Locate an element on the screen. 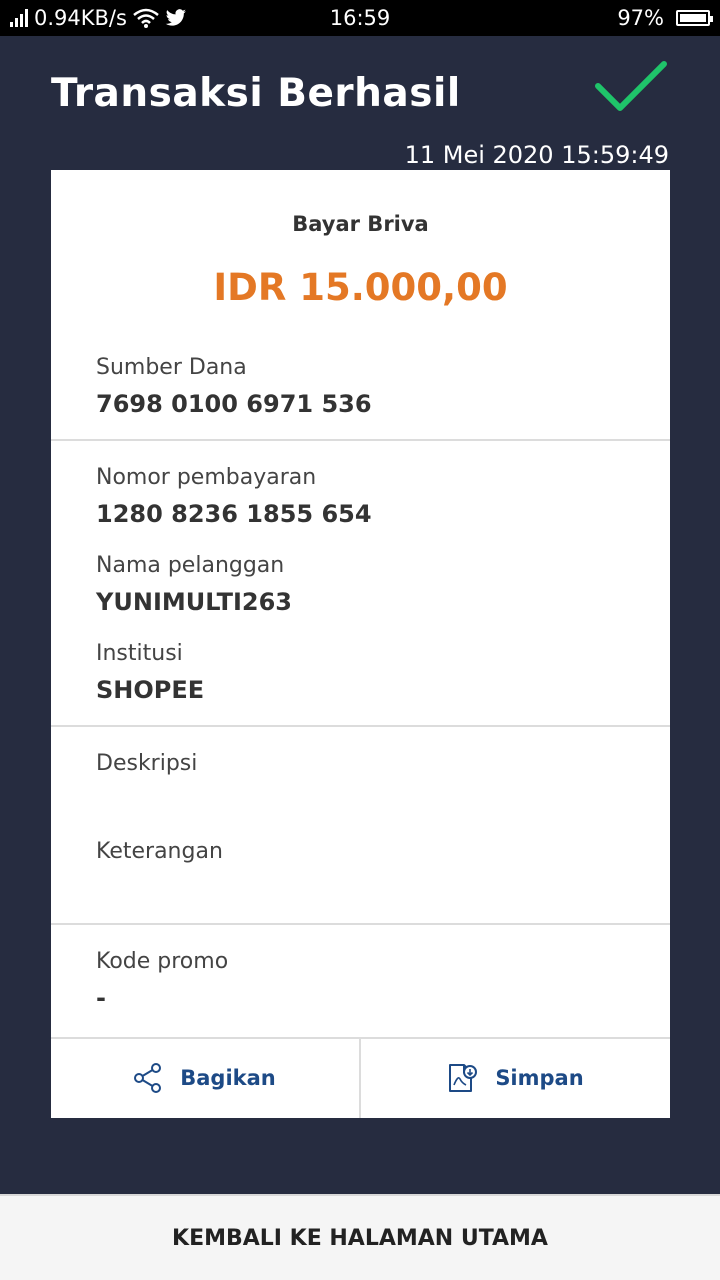  save-button: Simpan is located at coordinates (515, 1078).